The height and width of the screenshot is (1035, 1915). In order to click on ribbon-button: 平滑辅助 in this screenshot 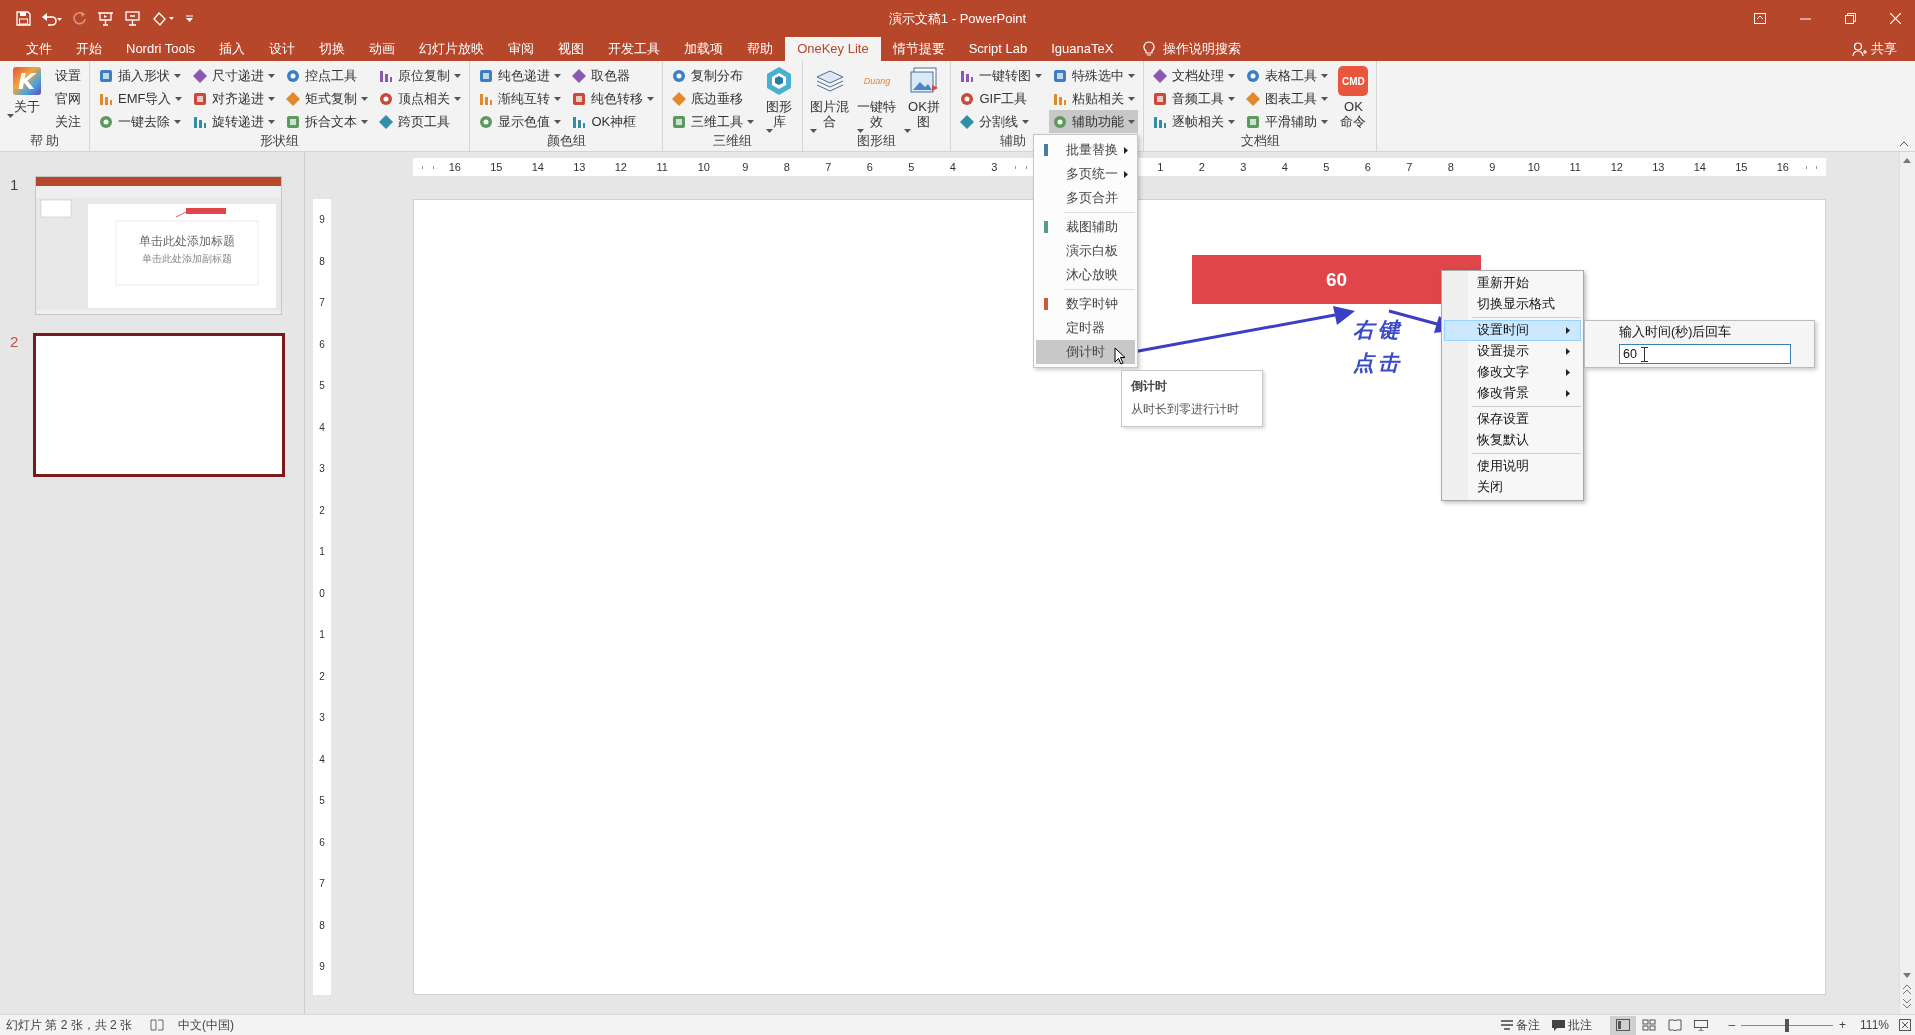, I will do `click(1287, 121)`.